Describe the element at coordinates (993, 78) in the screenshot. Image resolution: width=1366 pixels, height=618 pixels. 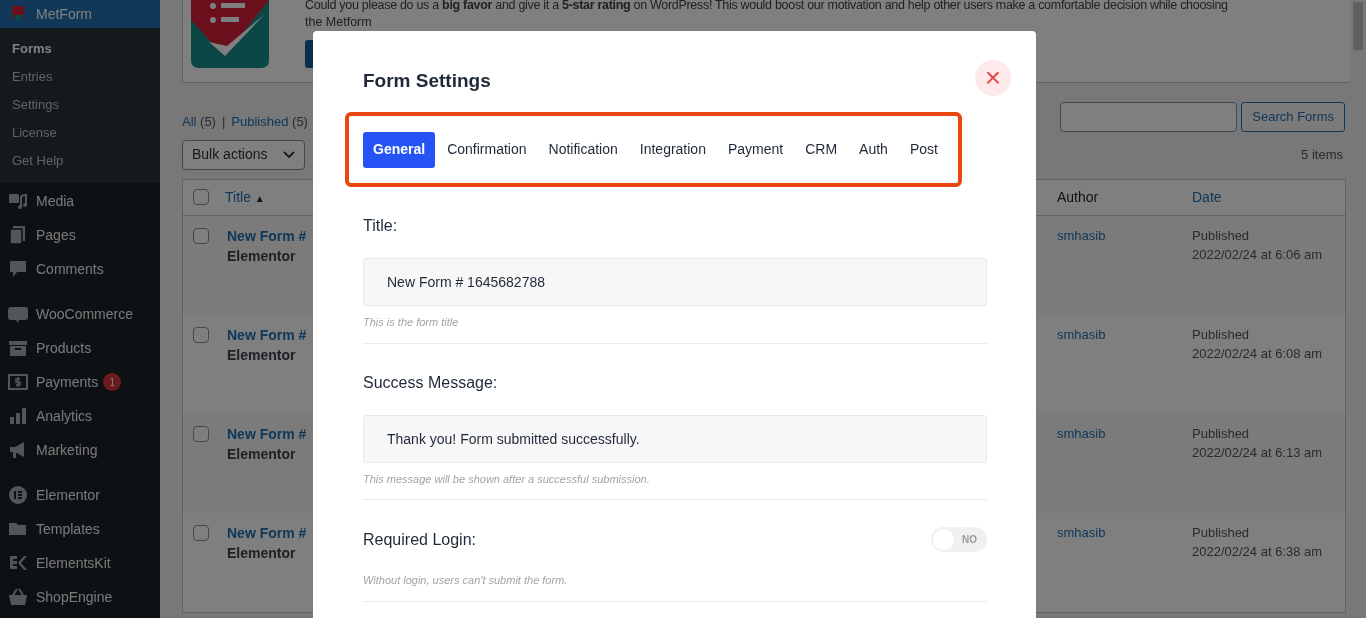
I see `close-button: ×` at that location.